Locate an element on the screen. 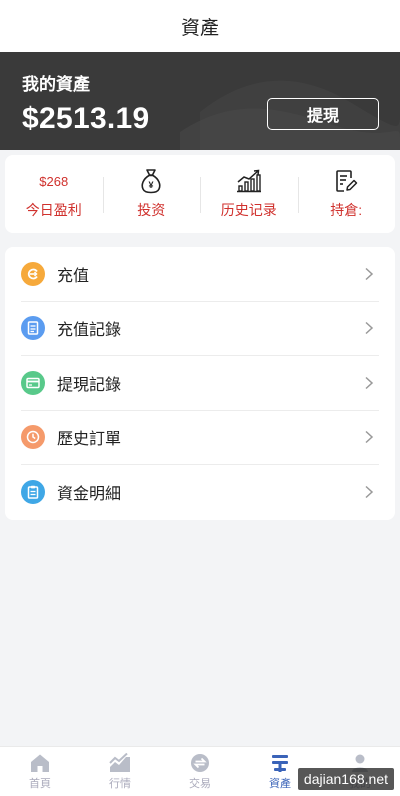  tab-label: 交易 is located at coordinates (200, 783).